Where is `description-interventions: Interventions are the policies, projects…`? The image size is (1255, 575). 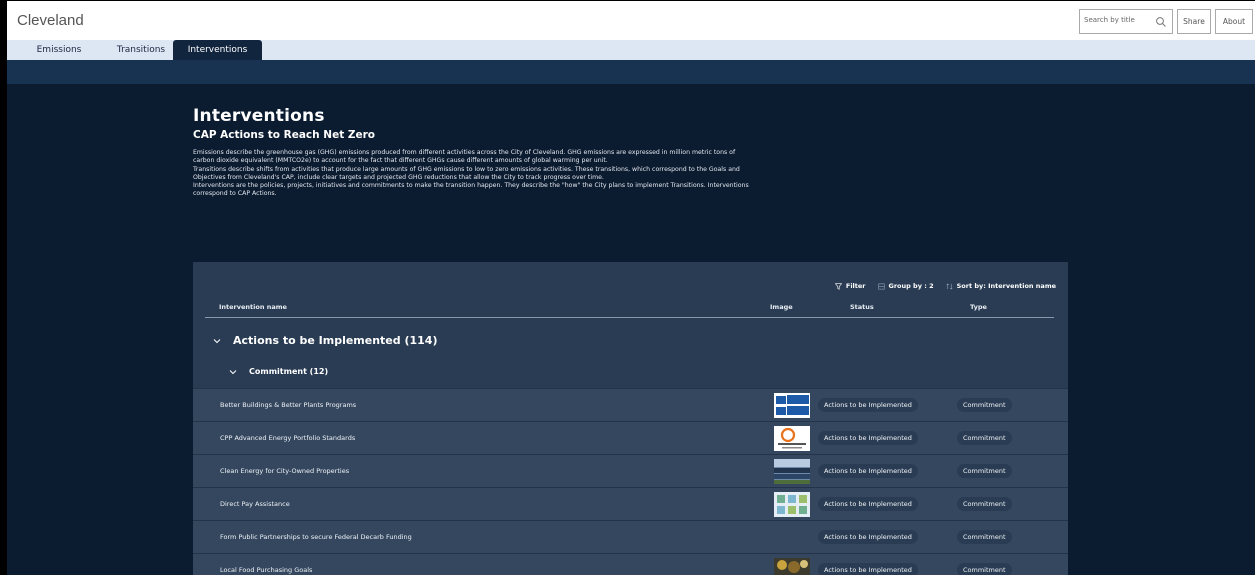 description-interventions: Interventions are the policies, projects… is located at coordinates (471, 190).